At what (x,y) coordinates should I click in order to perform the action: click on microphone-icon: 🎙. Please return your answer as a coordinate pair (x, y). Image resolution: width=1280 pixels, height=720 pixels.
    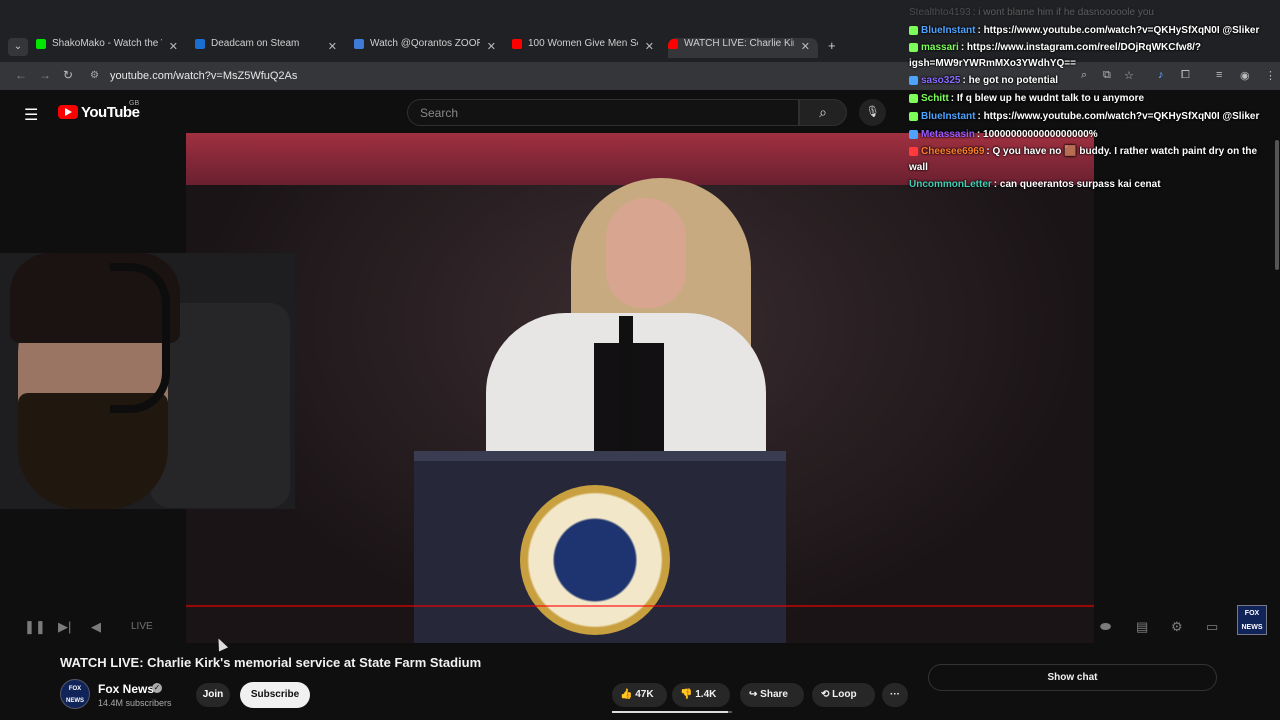
    Looking at the image, I should click on (872, 112).